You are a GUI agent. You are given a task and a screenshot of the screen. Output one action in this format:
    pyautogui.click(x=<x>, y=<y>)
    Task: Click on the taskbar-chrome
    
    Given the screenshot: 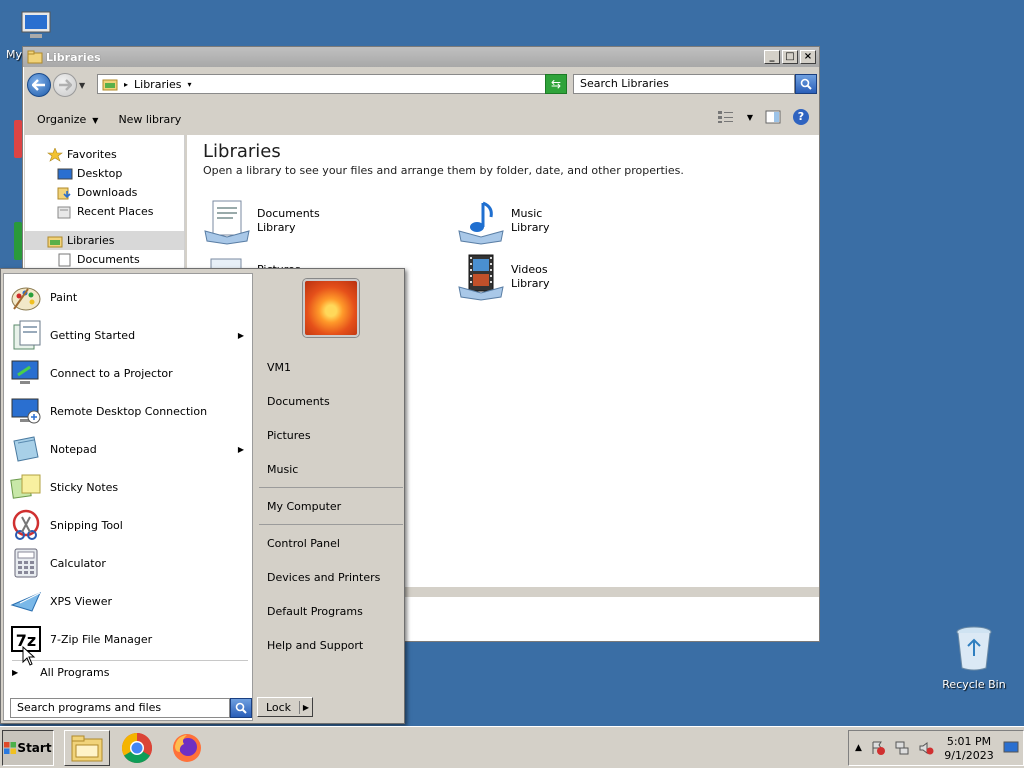 What is the action you would take?
    pyautogui.click(x=137, y=748)
    